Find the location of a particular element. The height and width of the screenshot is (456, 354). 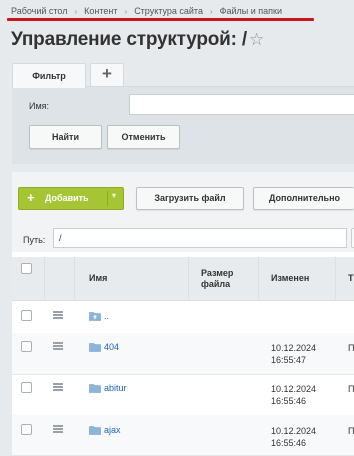

breadcrumb-item-site-structure: Структура сайта is located at coordinates (168, 11).